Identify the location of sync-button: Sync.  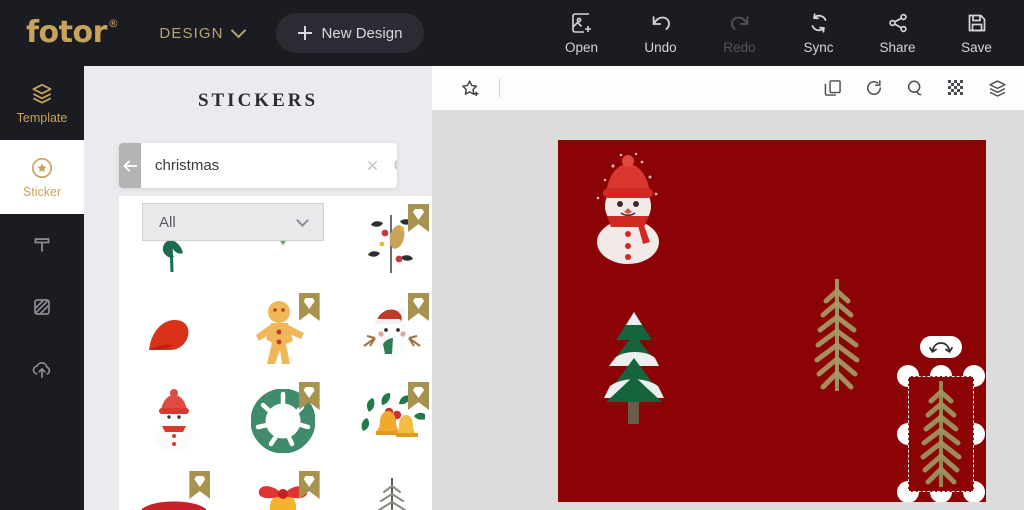
(818, 33).